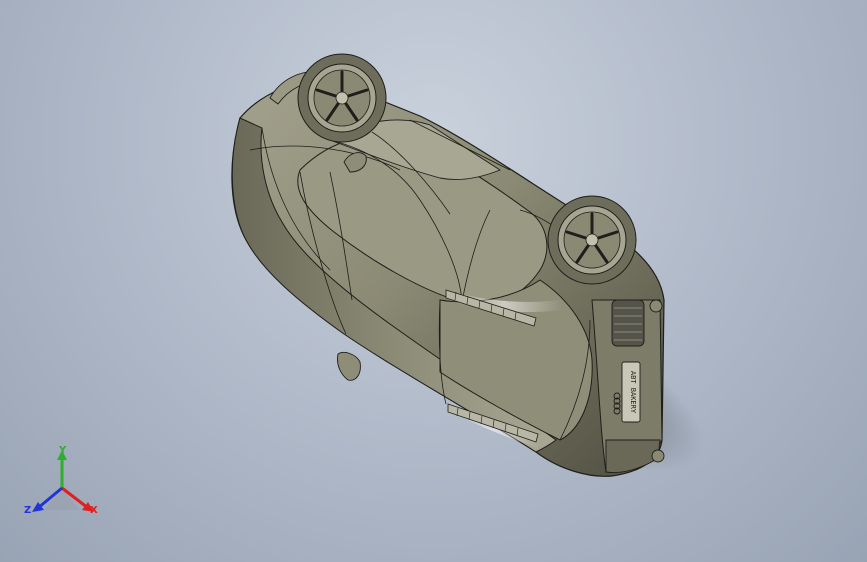 The width and height of the screenshot is (867, 562). I want to click on z-axis-label: Z, so click(28, 510).